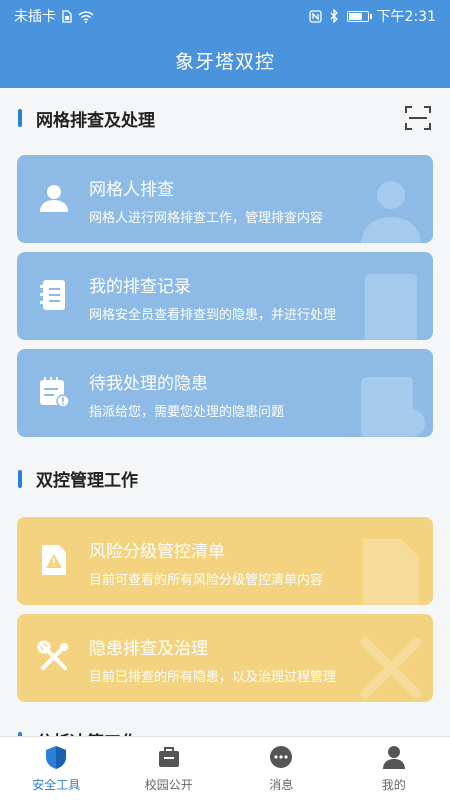 Image resolution: width=450 pixels, height=800 pixels. Describe the element at coordinates (56, 785) in the screenshot. I see `tab-label: 安全工具` at that location.